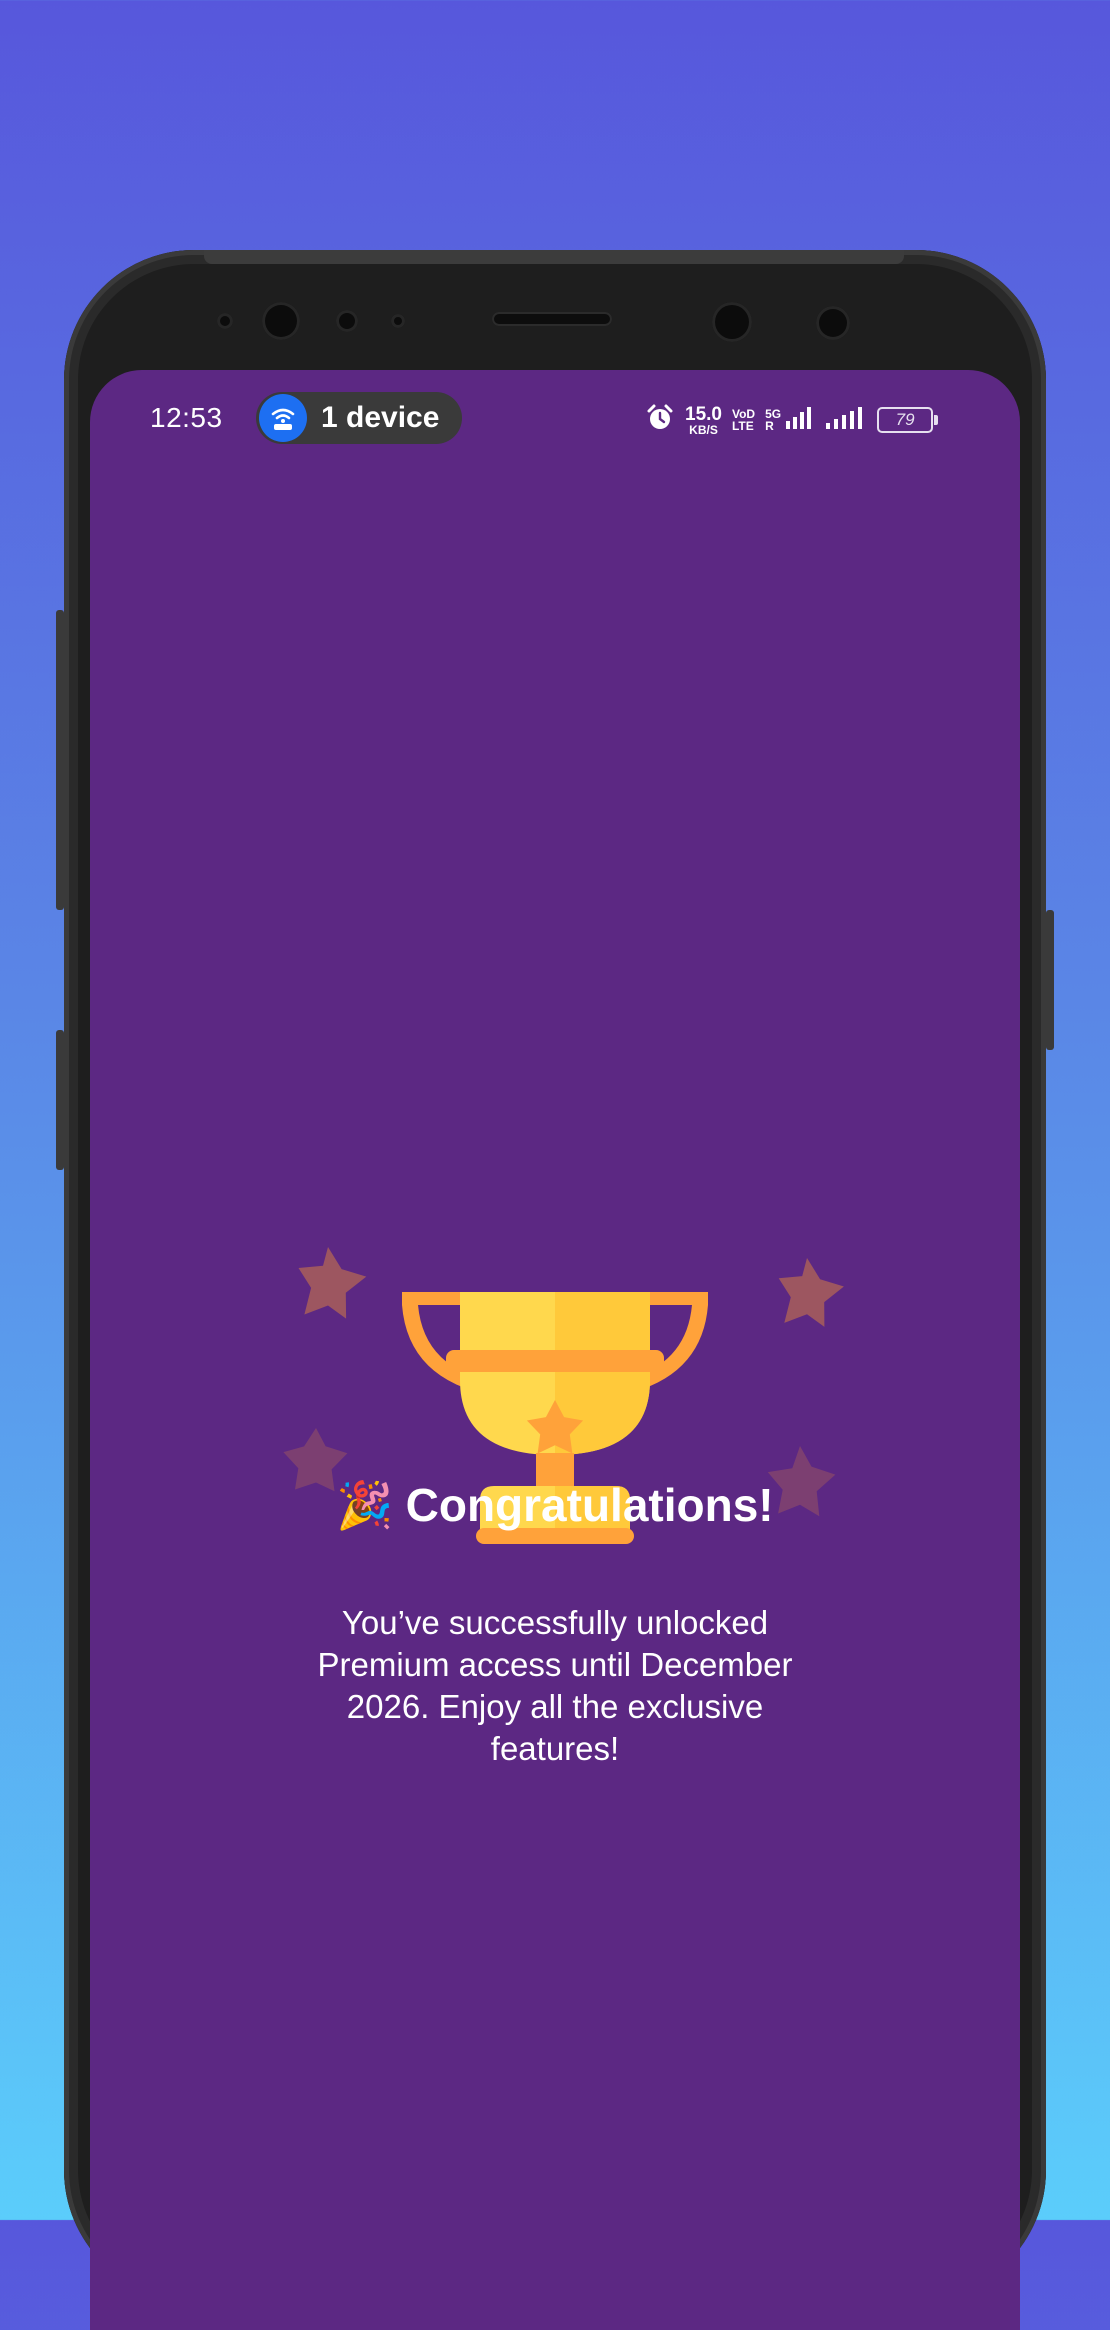 The height and width of the screenshot is (2330, 1110). I want to click on party-popper-icon: 🎉, so click(365, 1505).